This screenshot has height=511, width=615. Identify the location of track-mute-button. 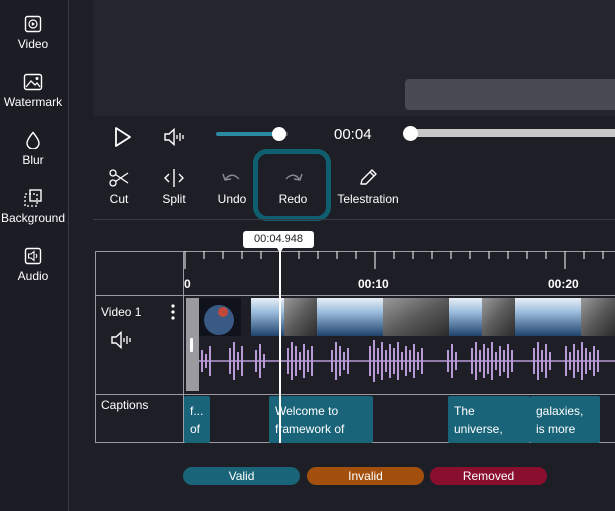
(122, 342).